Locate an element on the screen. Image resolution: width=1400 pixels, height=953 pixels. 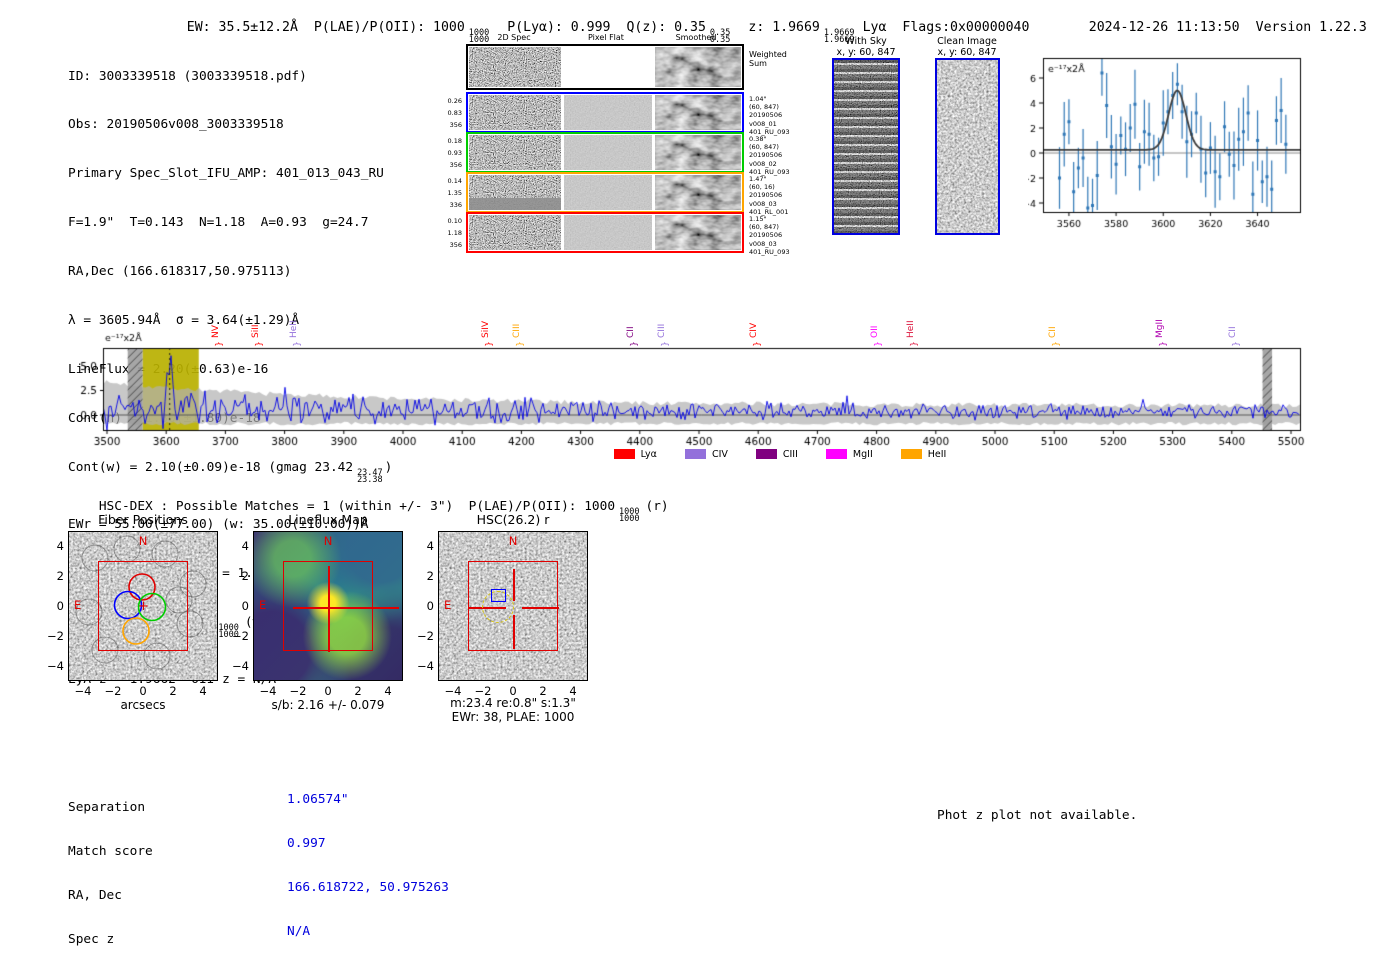
match-value: 0.997 is located at coordinates (306, 844).